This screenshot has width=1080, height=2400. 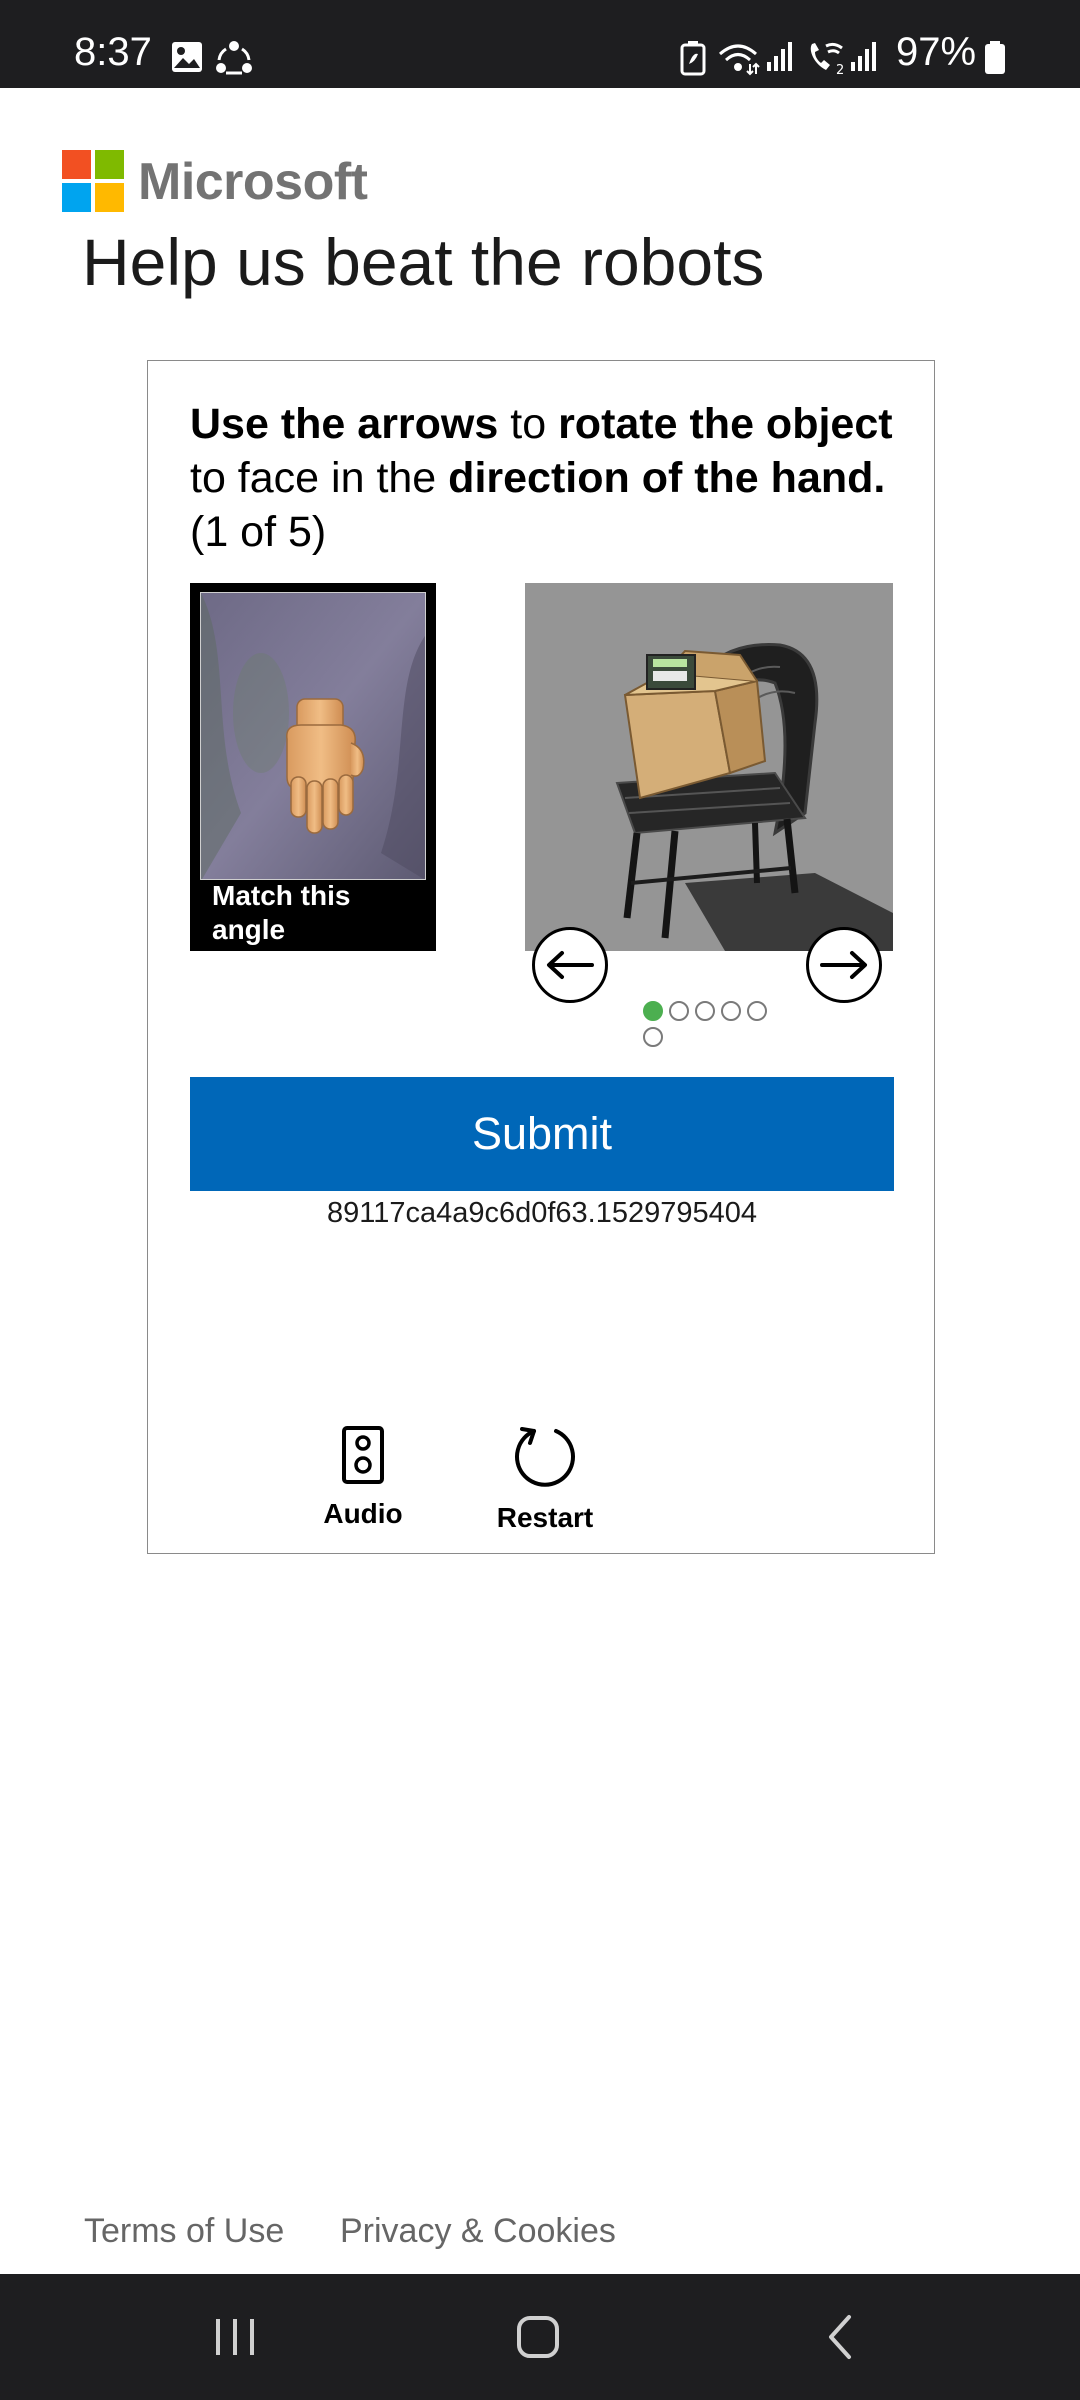 I want to click on restart-icon, so click(x=545, y=1457).